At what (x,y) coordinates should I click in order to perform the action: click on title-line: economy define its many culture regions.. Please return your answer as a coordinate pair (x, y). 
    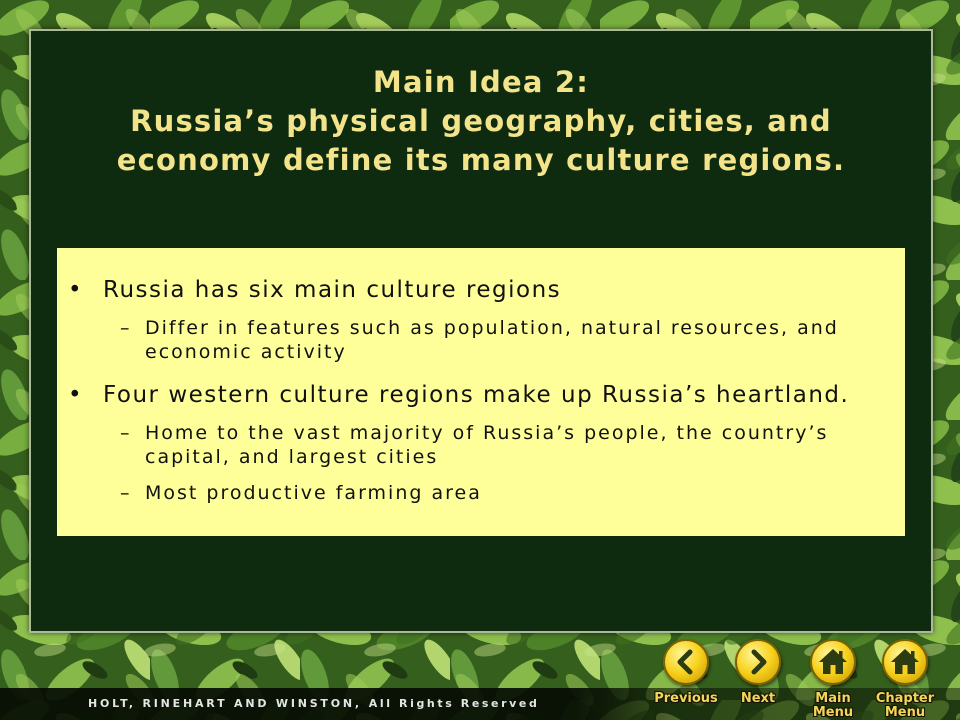
    Looking at the image, I should click on (481, 160).